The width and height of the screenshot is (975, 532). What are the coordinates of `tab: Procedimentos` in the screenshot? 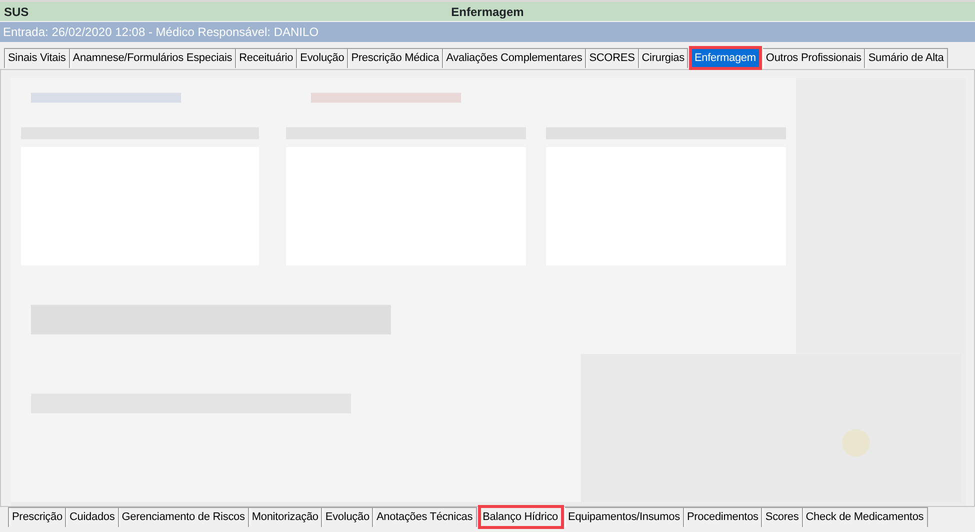 It's located at (723, 517).